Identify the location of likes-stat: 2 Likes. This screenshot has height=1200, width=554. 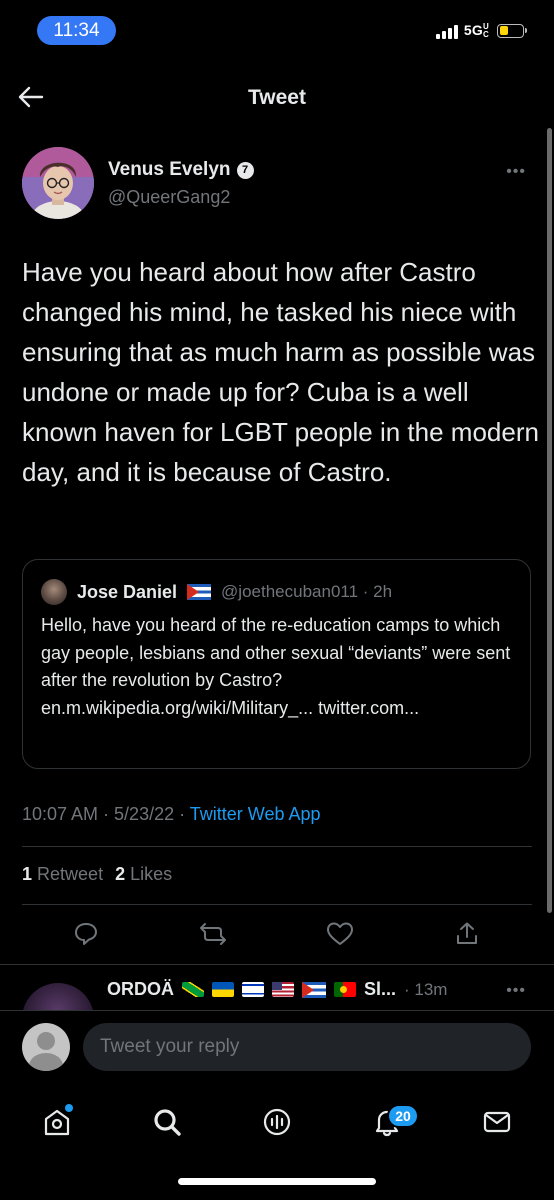
(143, 874).